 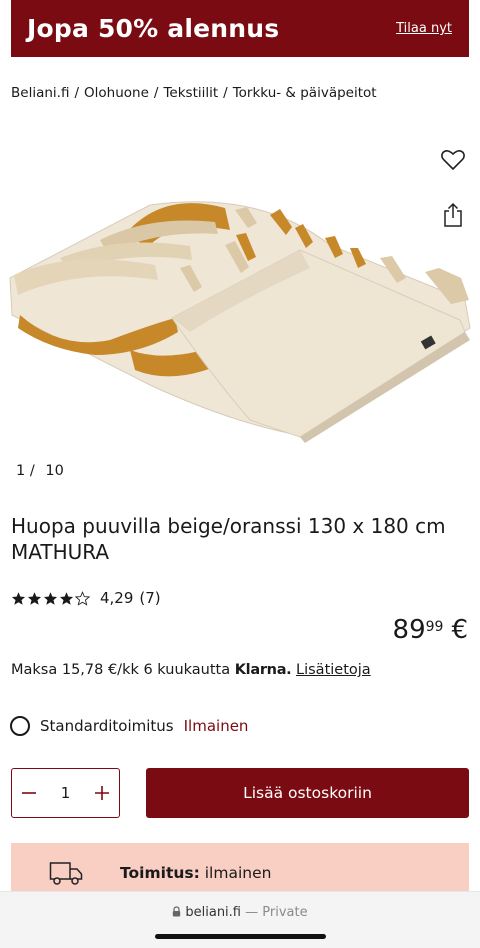 I want to click on product-price: 89 99 €, so click(x=430, y=630).